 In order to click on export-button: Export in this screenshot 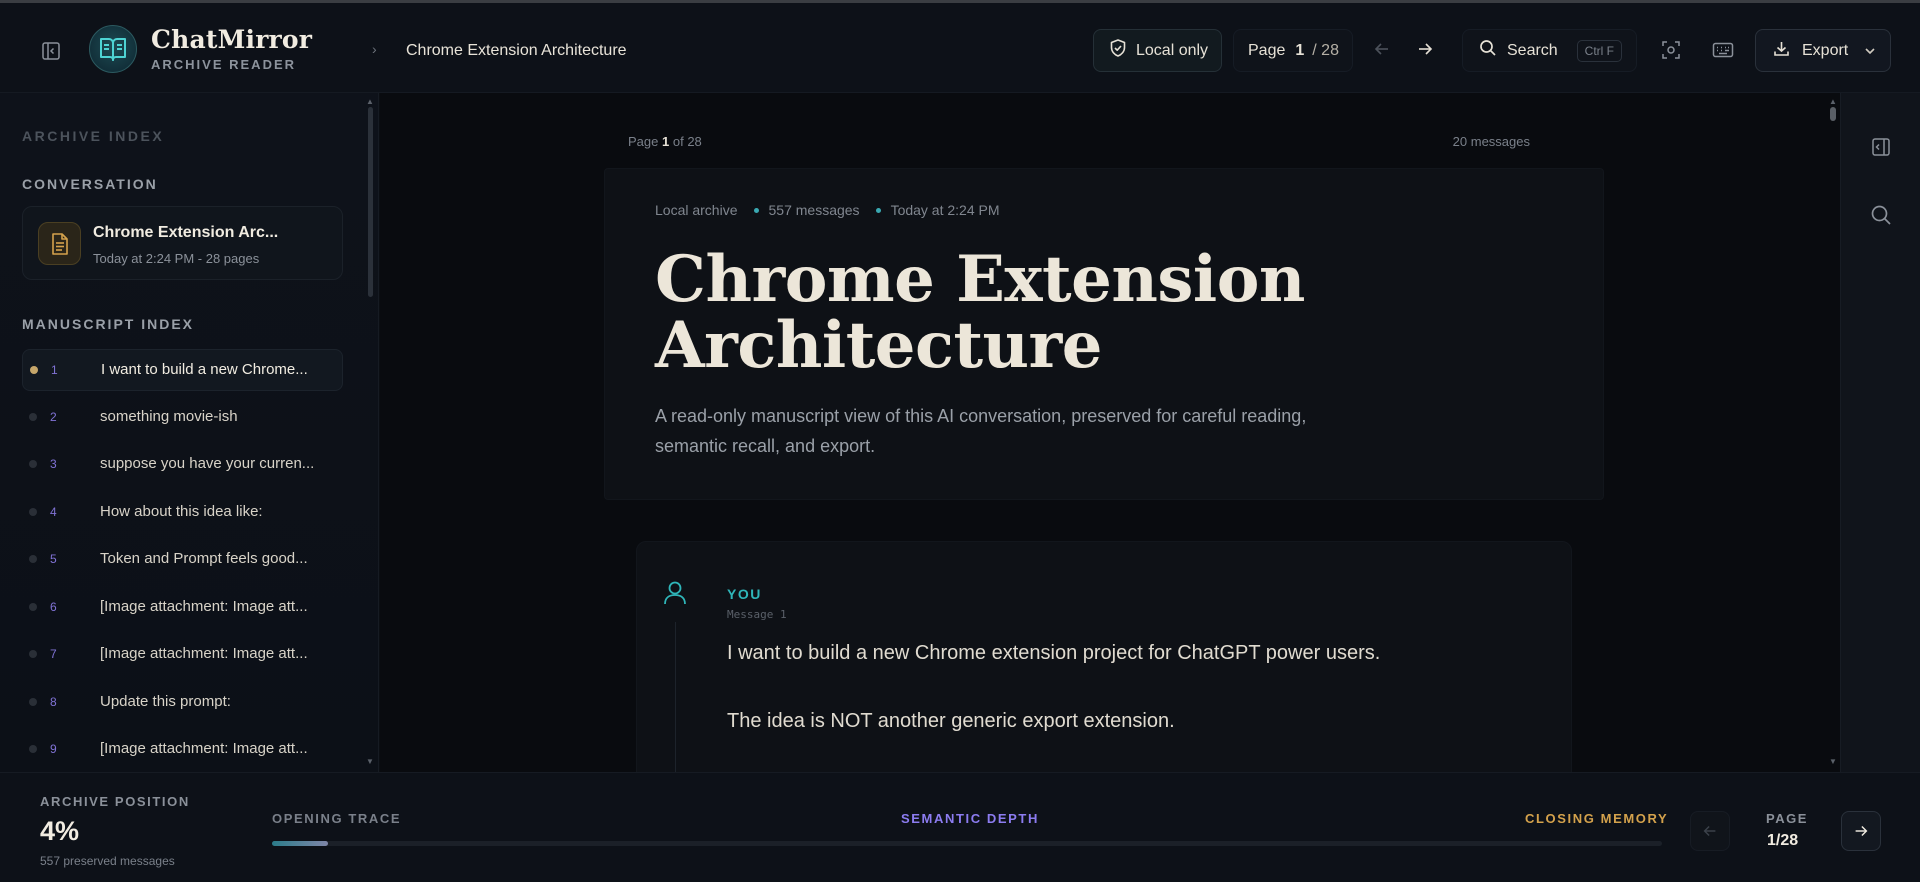, I will do `click(1823, 50)`.